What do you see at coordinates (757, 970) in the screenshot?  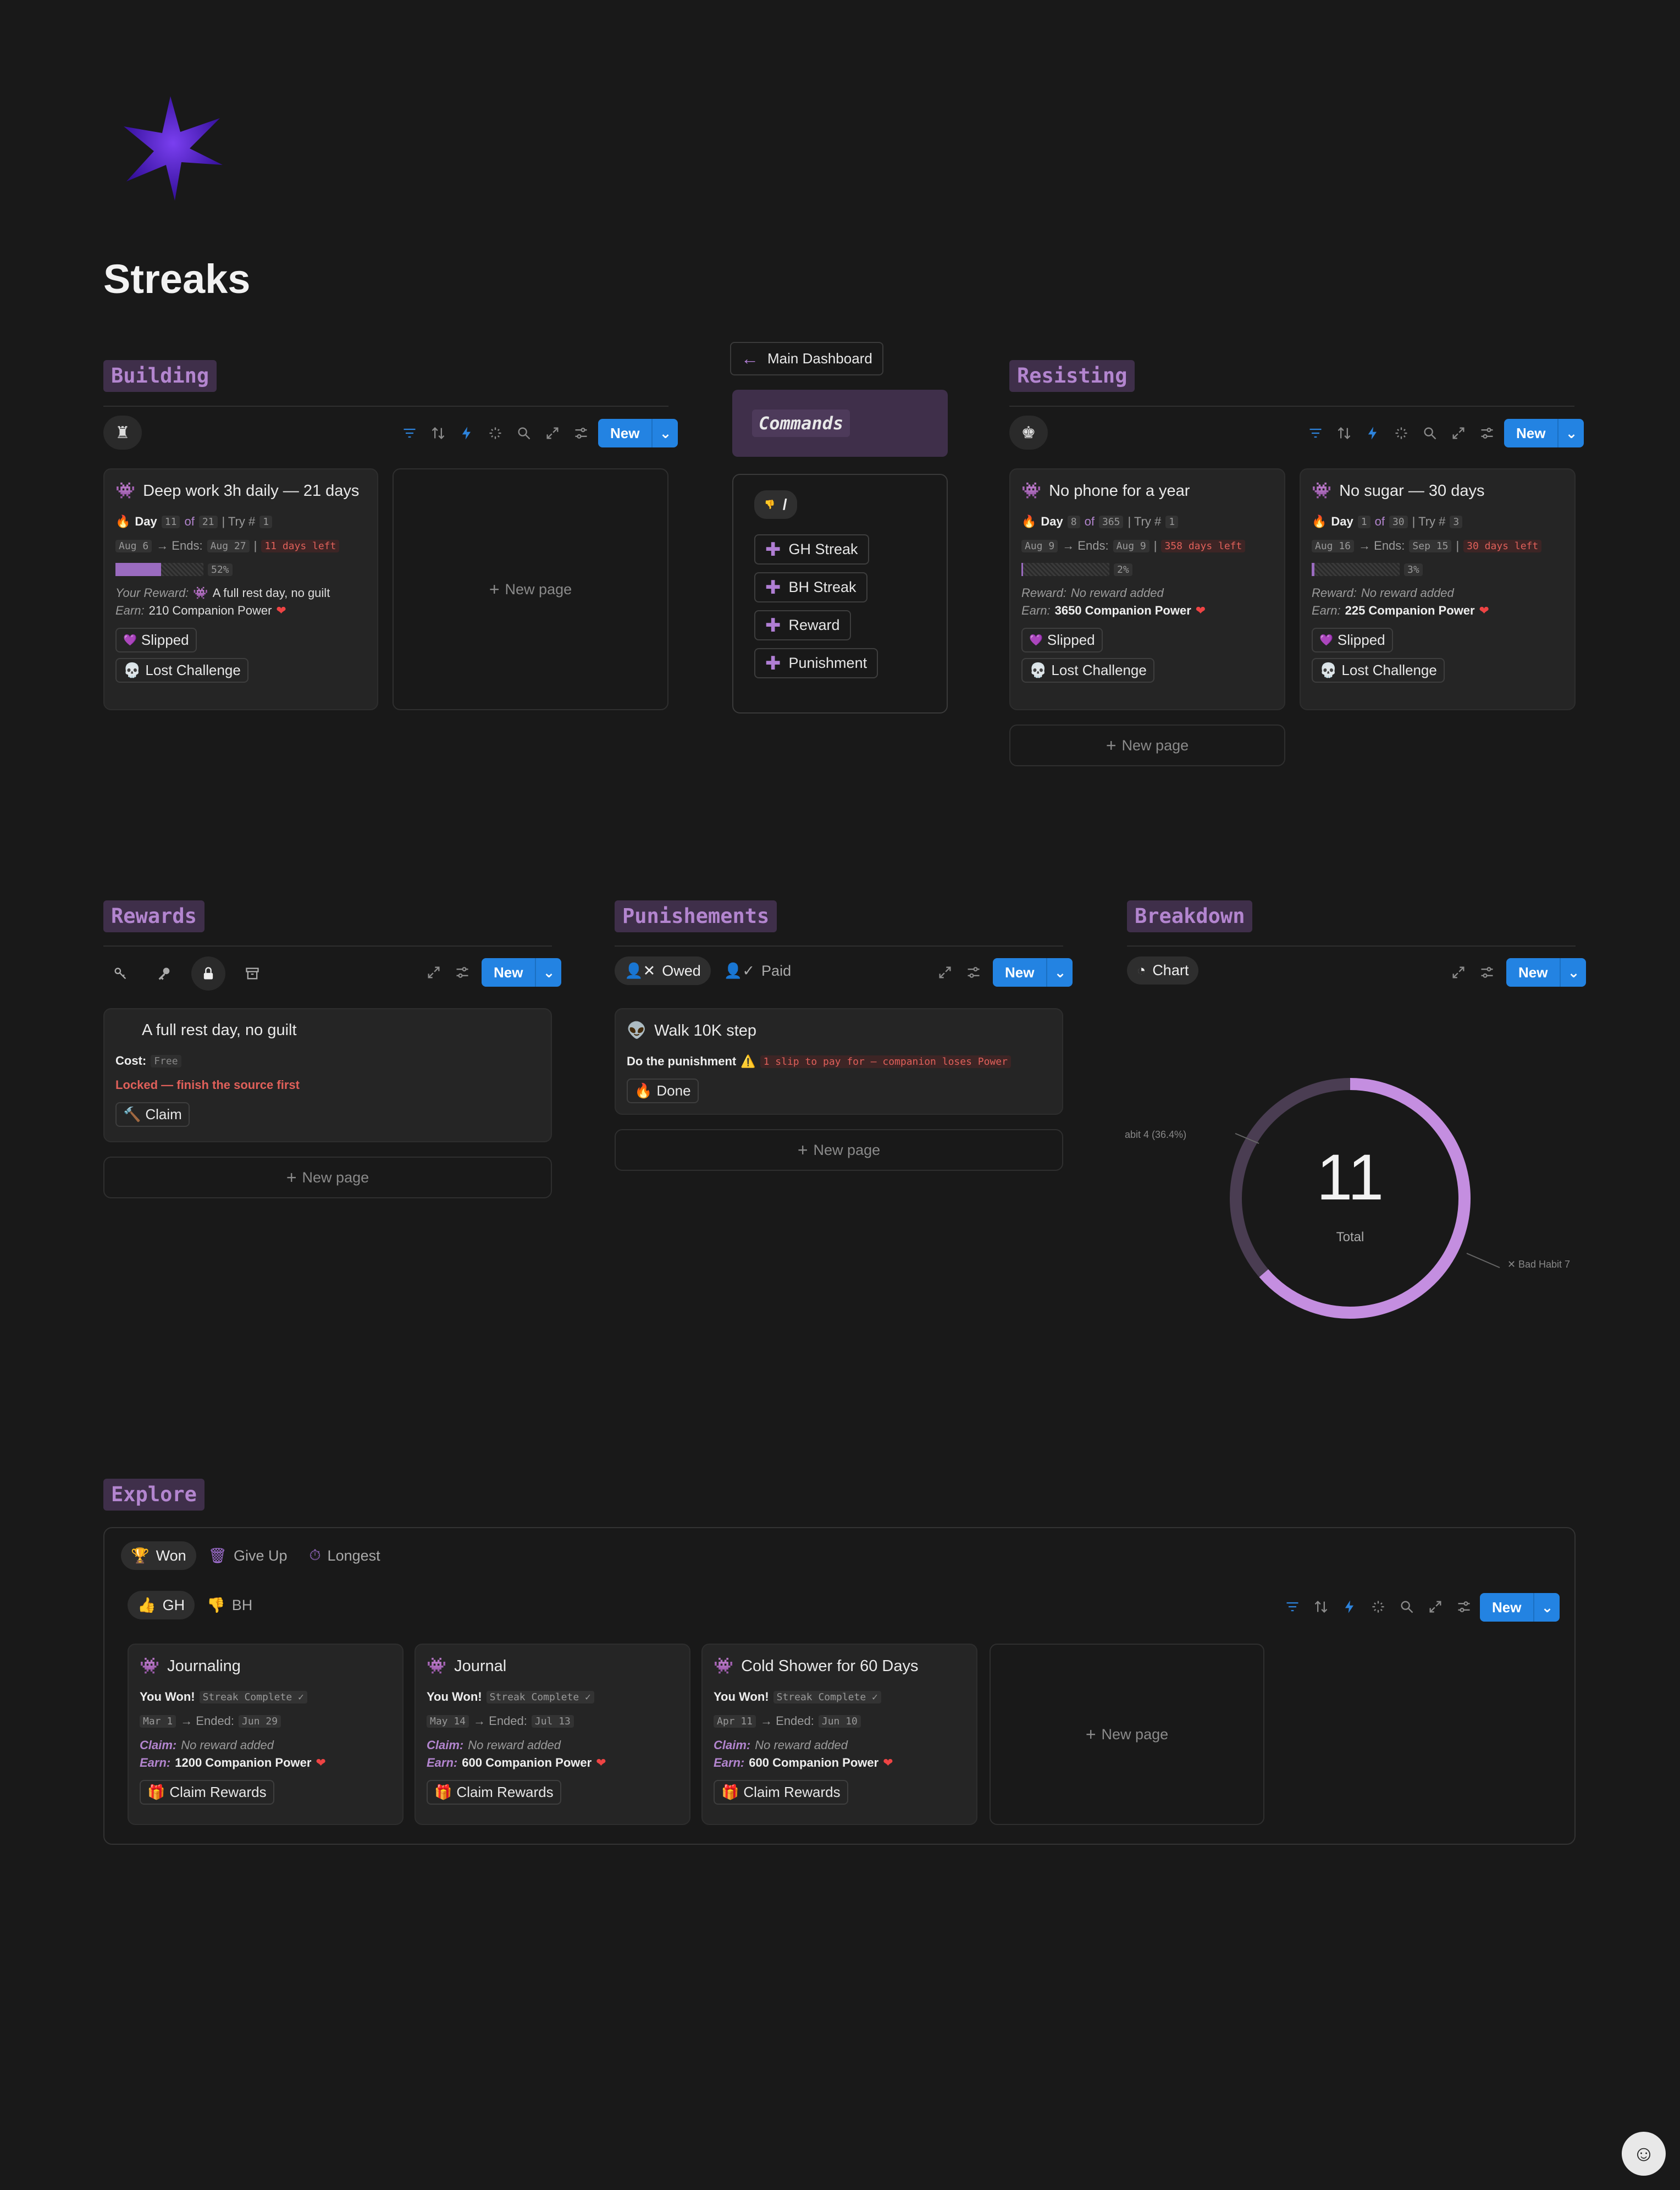 I see `tab-paid: 👤✓ Paid` at bounding box center [757, 970].